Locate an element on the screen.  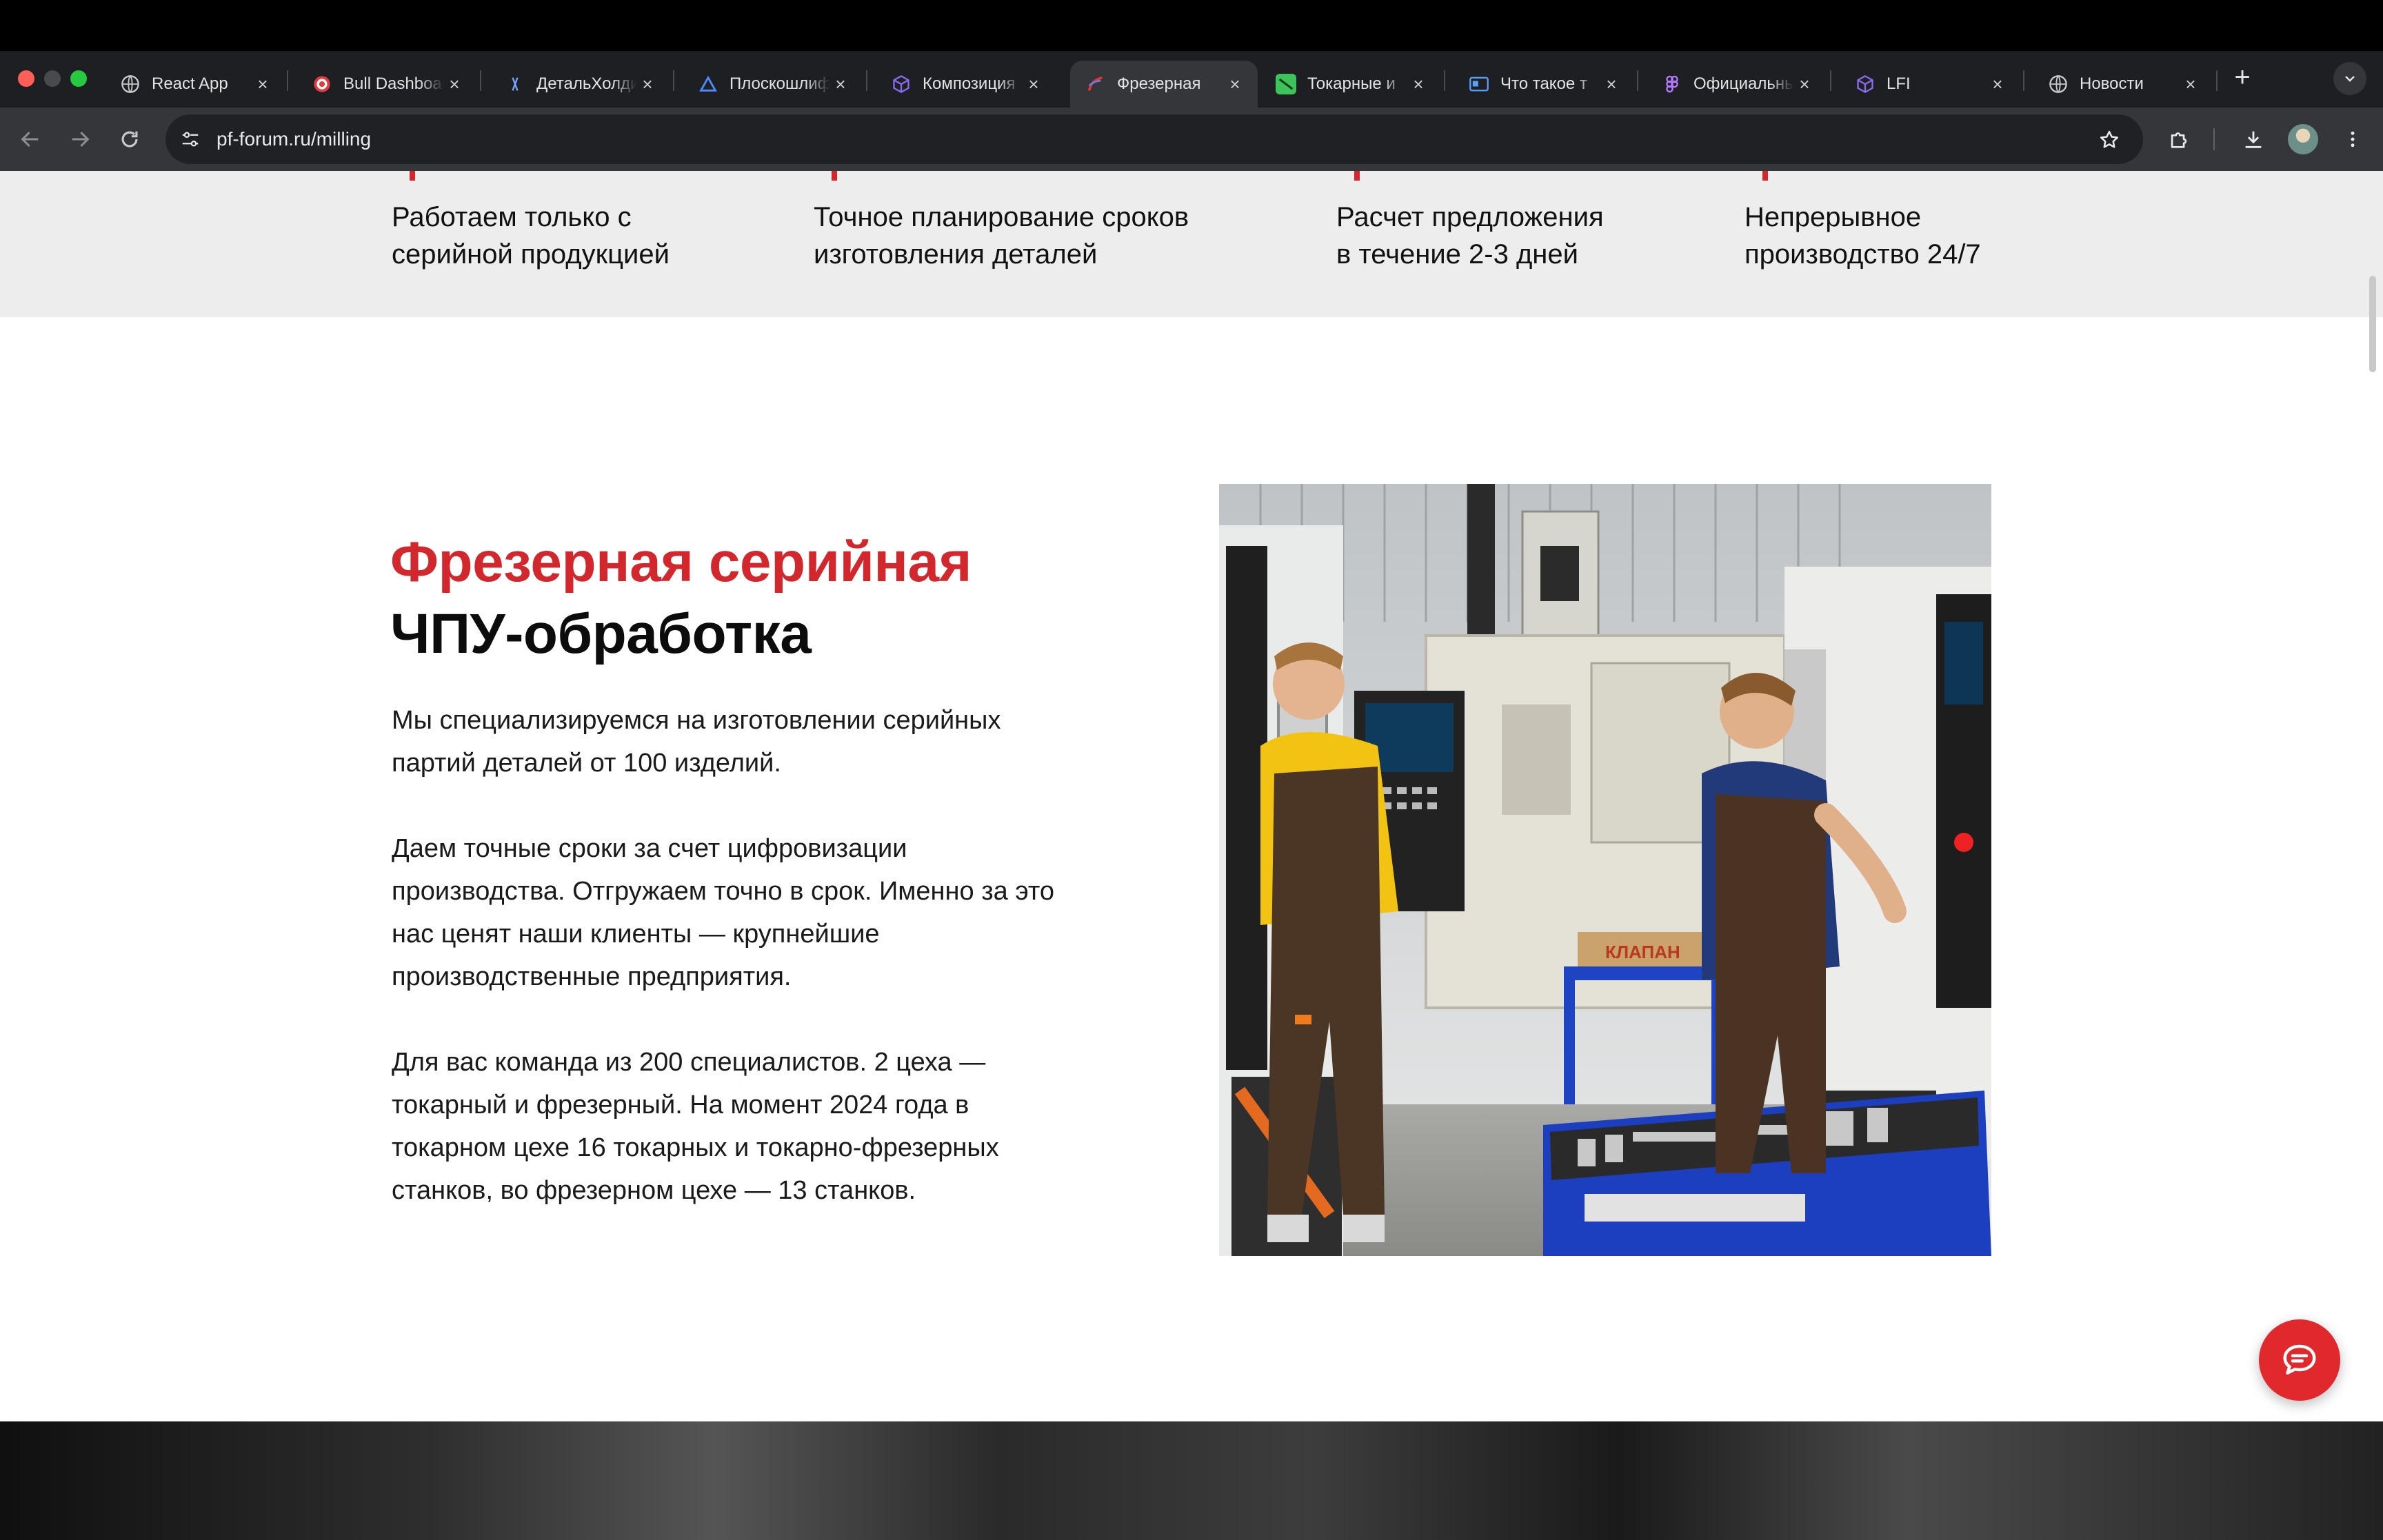
tab-title: Bull Dashboard is located at coordinates (393, 84).